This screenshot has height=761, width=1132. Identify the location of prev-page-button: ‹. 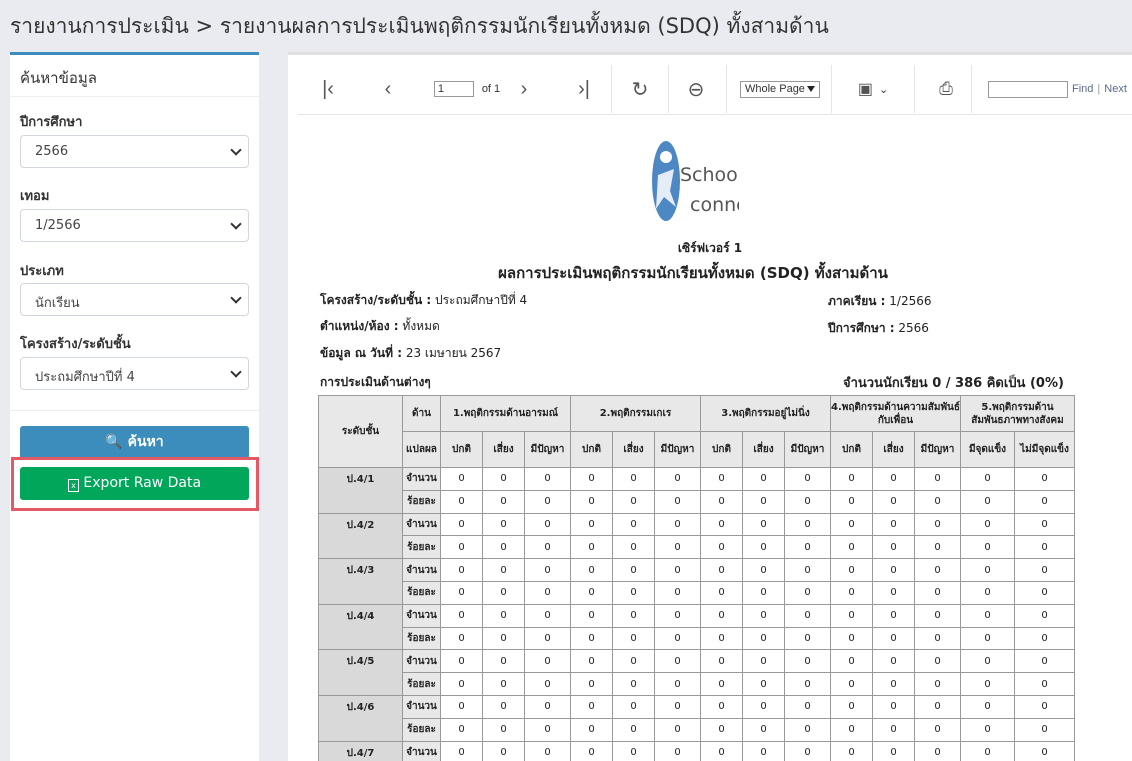
(388, 89).